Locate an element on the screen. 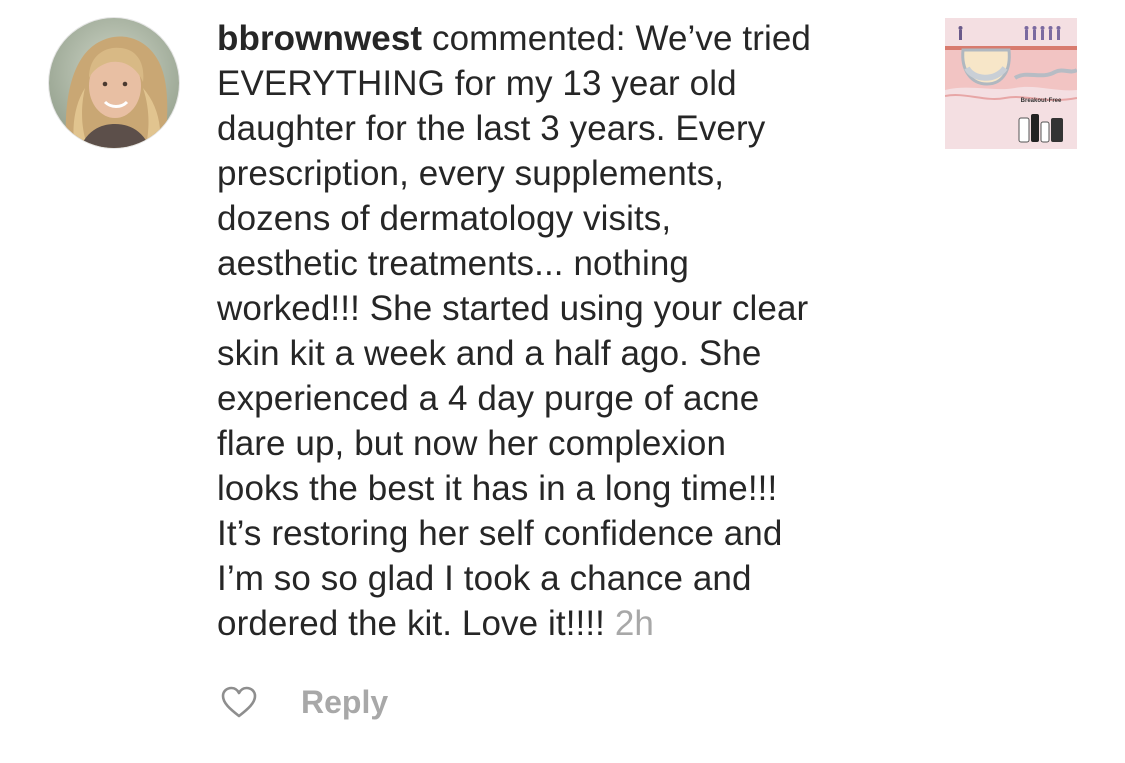 Image resolution: width=1125 pixels, height=763 pixels. reply-button: Reply is located at coordinates (344, 702).